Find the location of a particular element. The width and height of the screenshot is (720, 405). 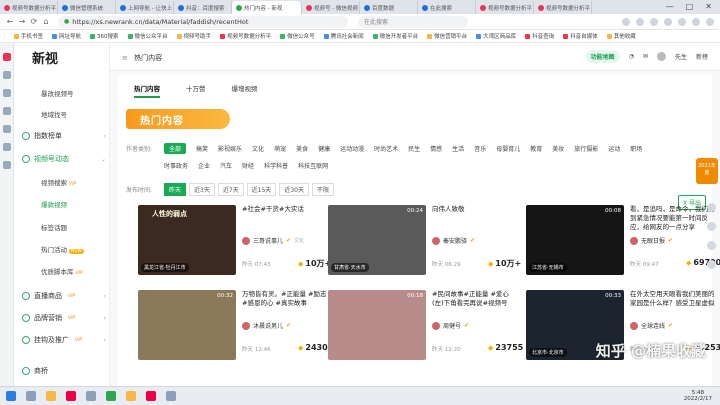

bookmark-item: 微信开发者平台 is located at coordinates (395, 36).